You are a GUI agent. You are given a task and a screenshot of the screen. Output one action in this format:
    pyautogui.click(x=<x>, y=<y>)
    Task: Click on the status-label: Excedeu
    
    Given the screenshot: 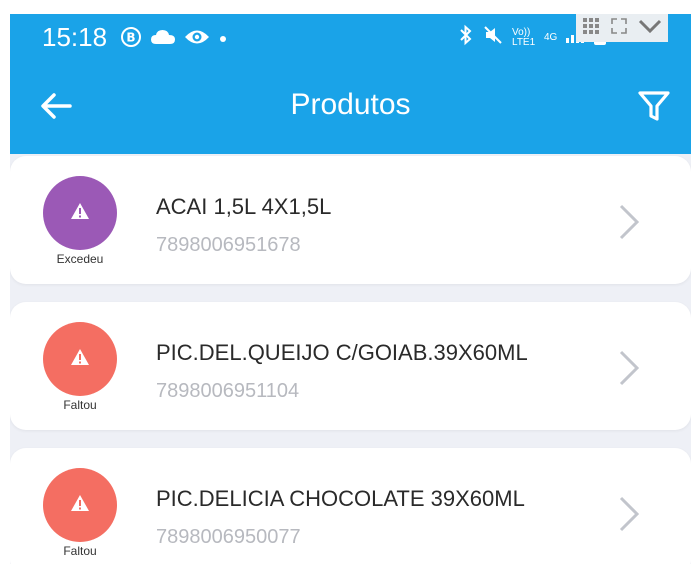 What is the action you would take?
    pyautogui.click(x=80, y=259)
    